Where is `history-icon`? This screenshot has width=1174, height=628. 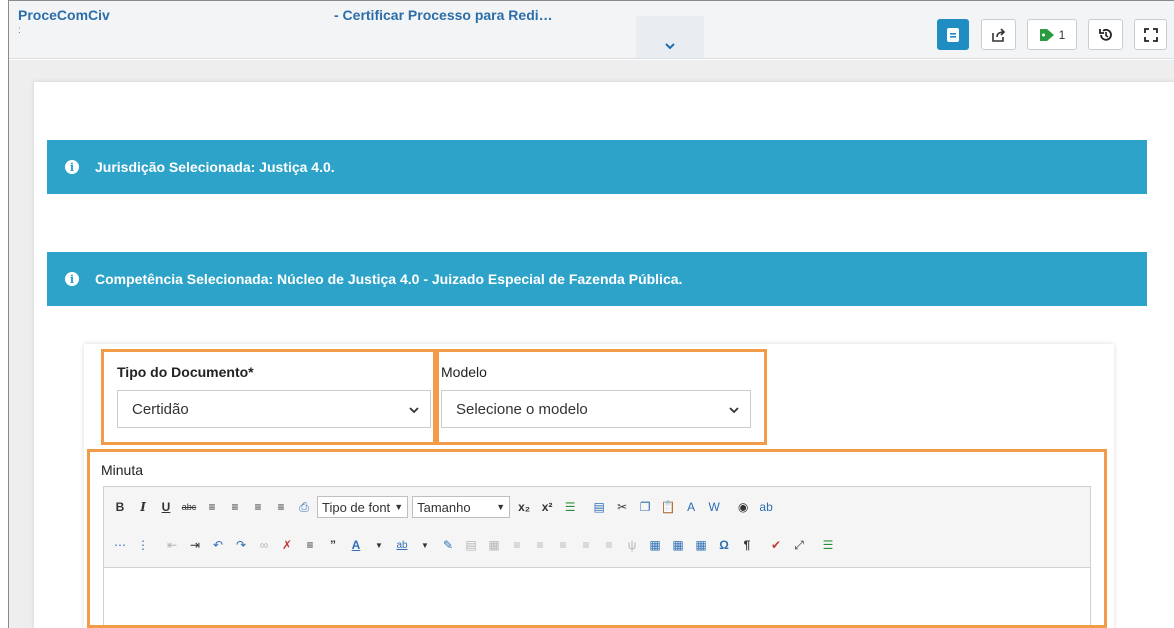
history-icon is located at coordinates (1105, 34).